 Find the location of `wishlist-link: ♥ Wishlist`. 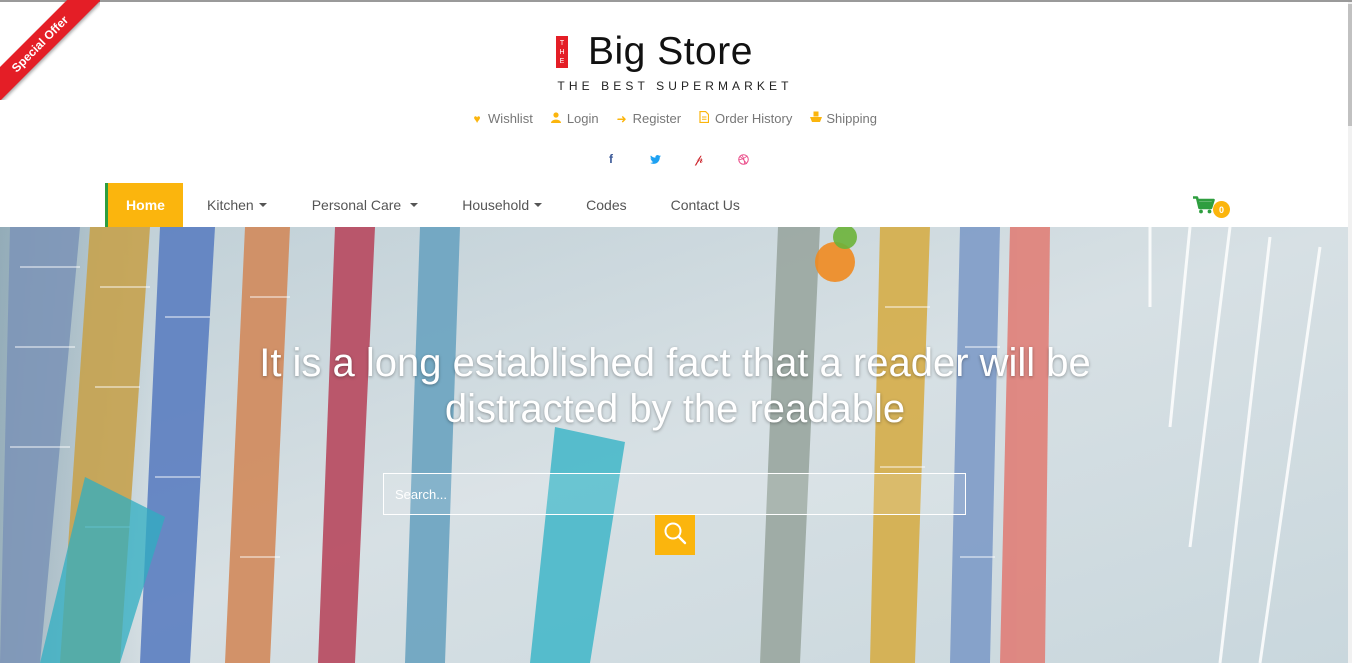

wishlist-link: ♥ Wishlist is located at coordinates (502, 118).